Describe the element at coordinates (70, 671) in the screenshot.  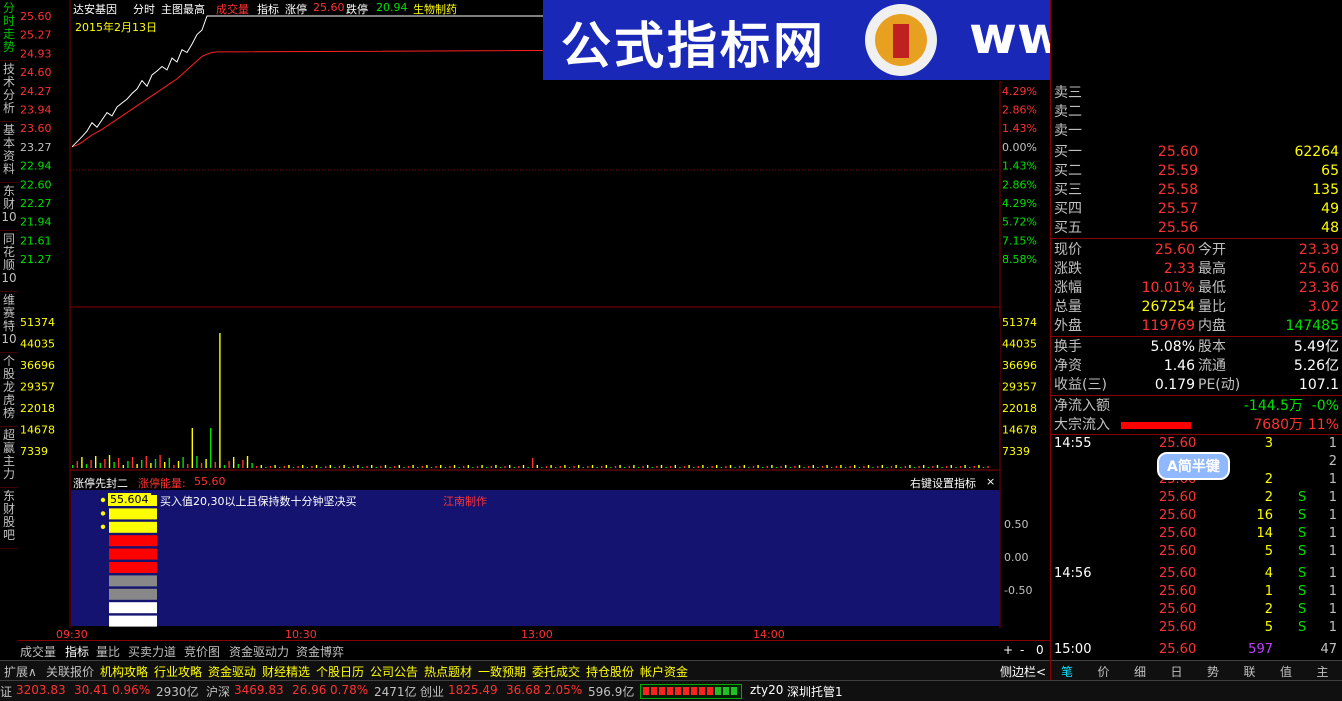
I see `toolbar-item-1: 关联报价` at that location.